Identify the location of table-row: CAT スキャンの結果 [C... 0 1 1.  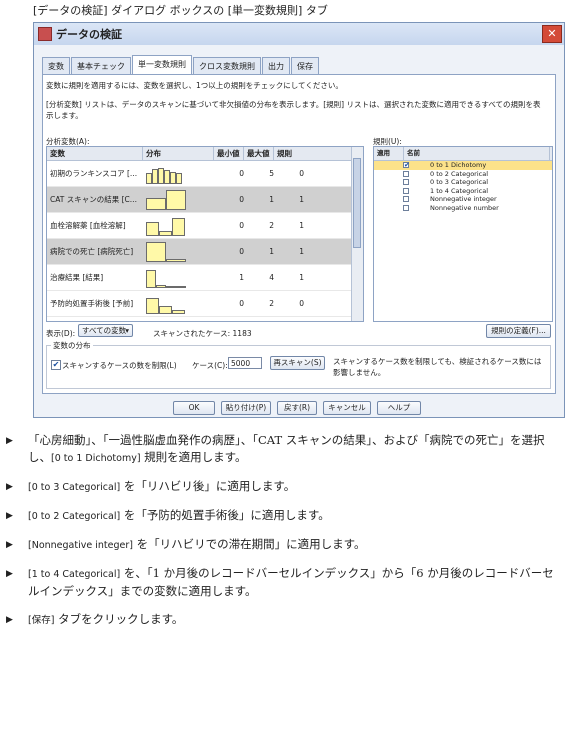
(205, 200).